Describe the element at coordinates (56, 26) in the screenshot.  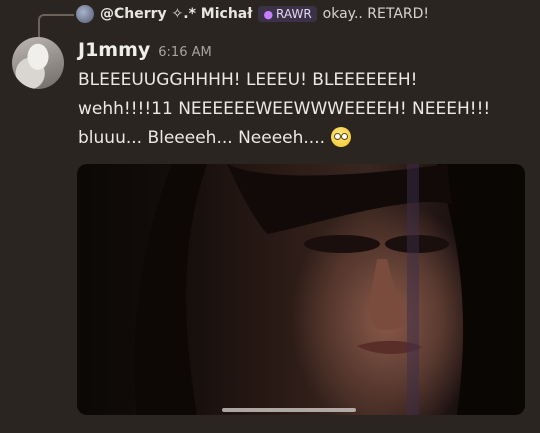
I see `reply-connector` at that location.